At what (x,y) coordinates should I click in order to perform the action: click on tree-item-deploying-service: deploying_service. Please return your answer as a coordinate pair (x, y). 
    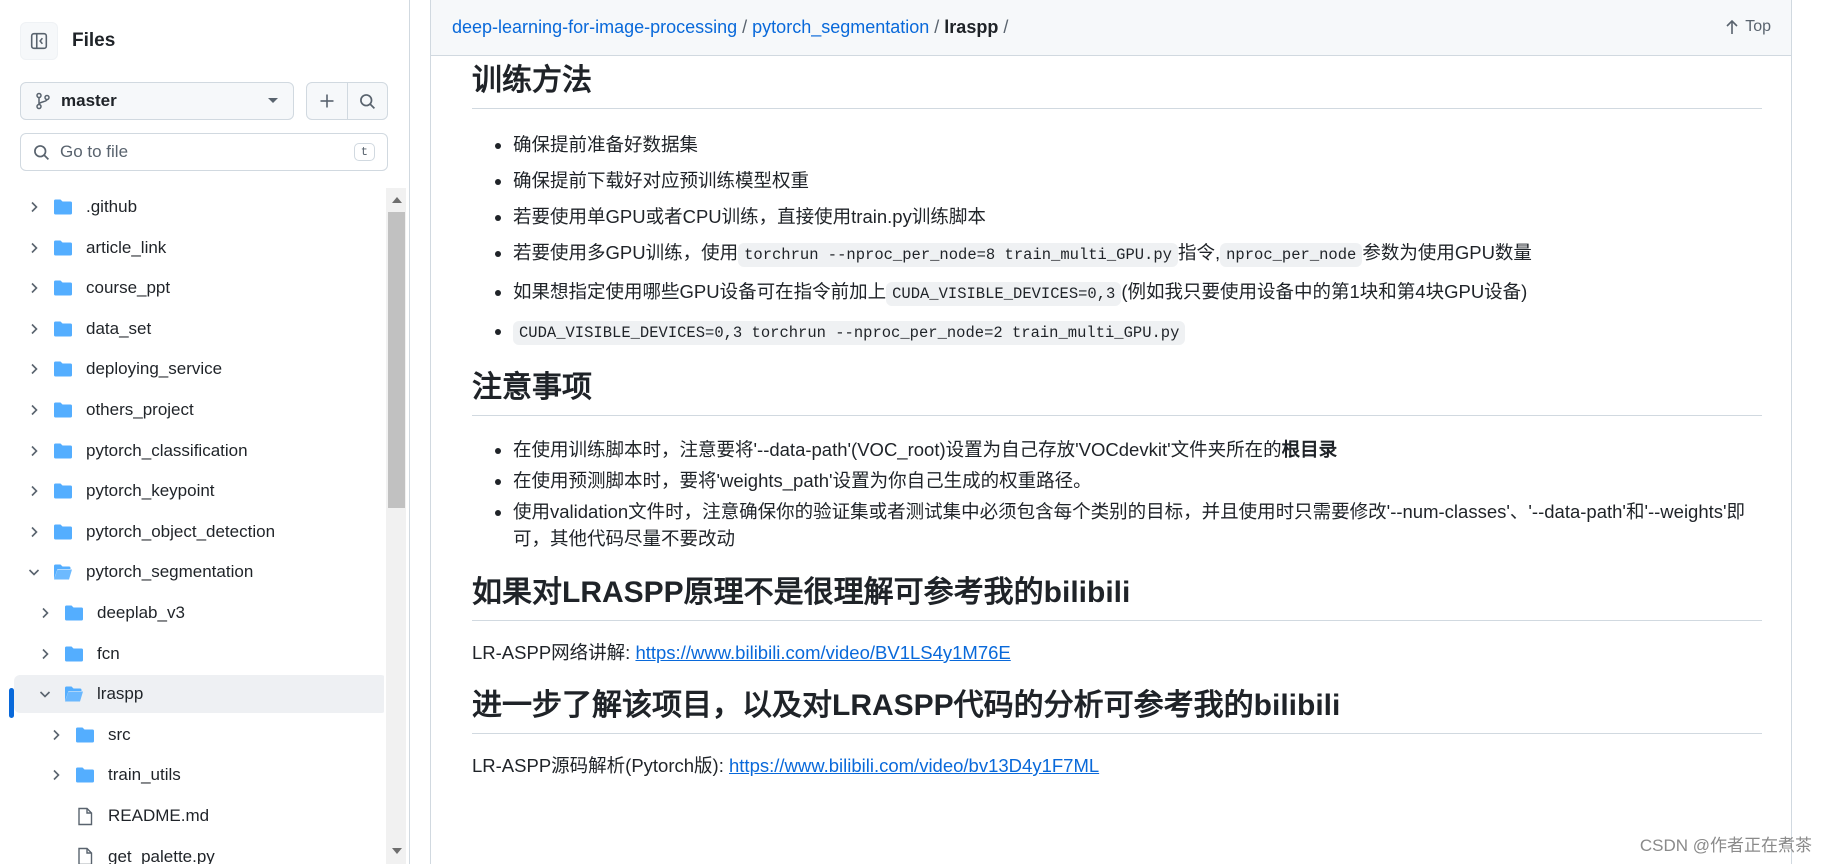
    Looking at the image, I should click on (195, 369).